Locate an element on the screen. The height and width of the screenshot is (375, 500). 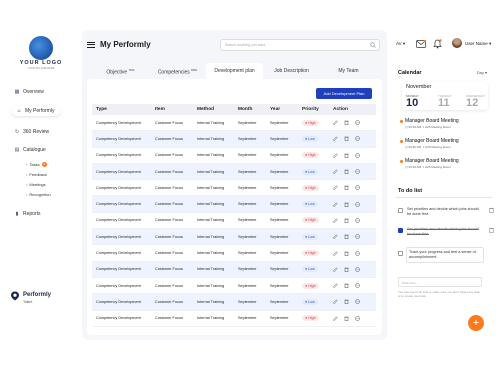
column-header: Priority is located at coordinates (317, 109).